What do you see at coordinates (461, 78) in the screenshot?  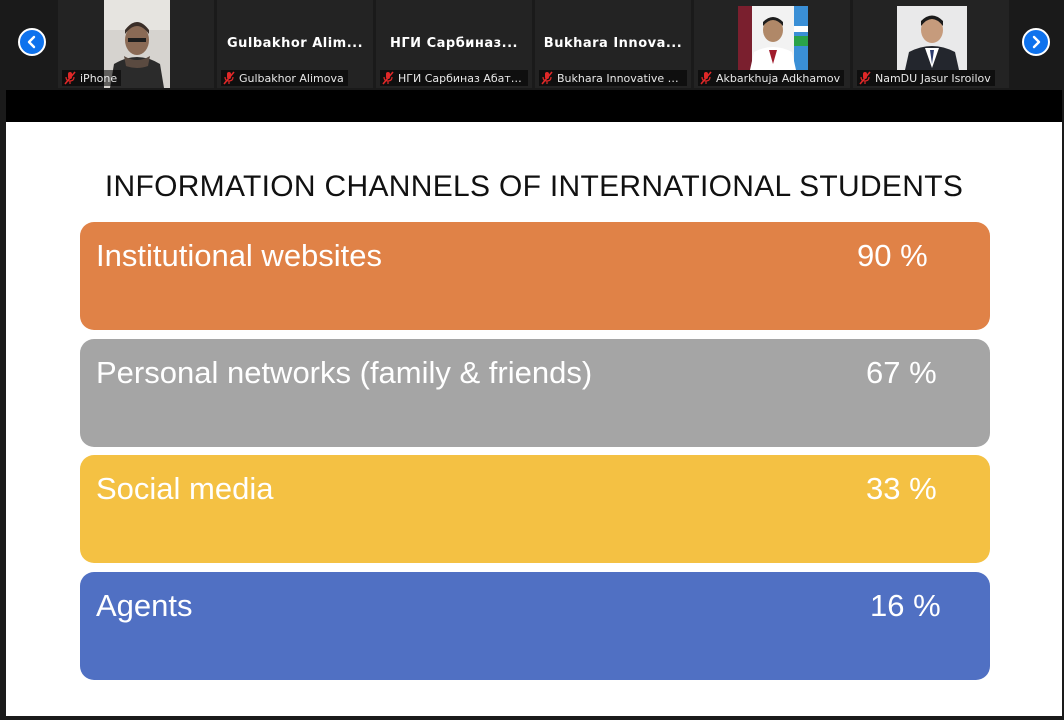 I see `participant-name: НГИ Сарбиназ Абатовна` at bounding box center [461, 78].